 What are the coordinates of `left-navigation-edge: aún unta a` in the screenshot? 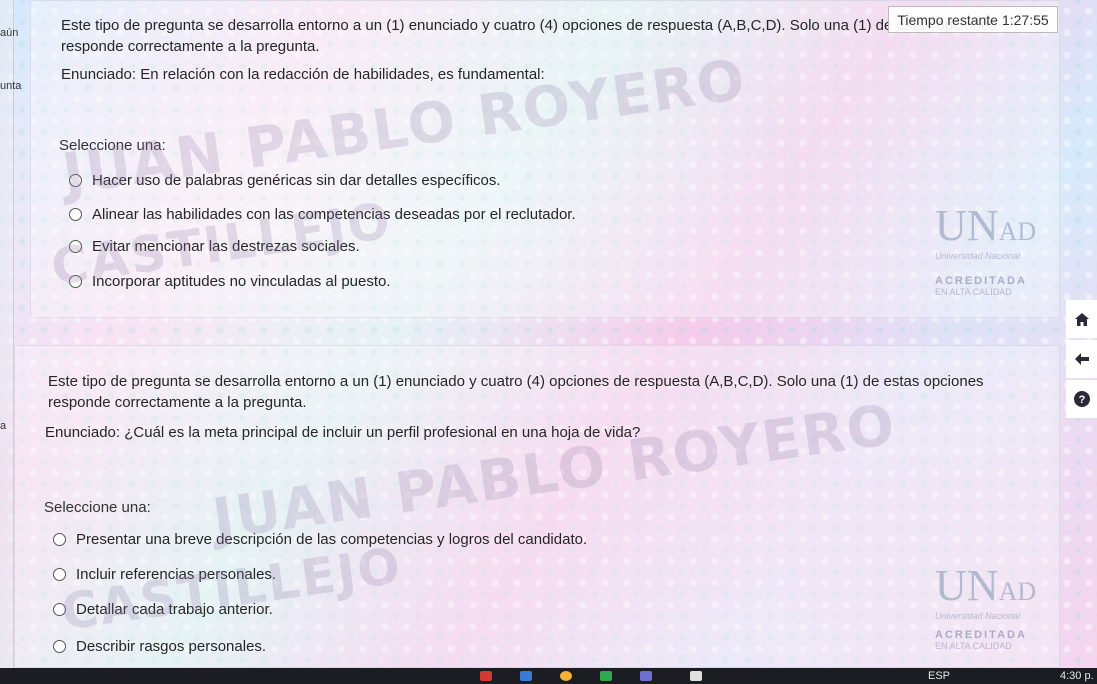 It's located at (10, 334).